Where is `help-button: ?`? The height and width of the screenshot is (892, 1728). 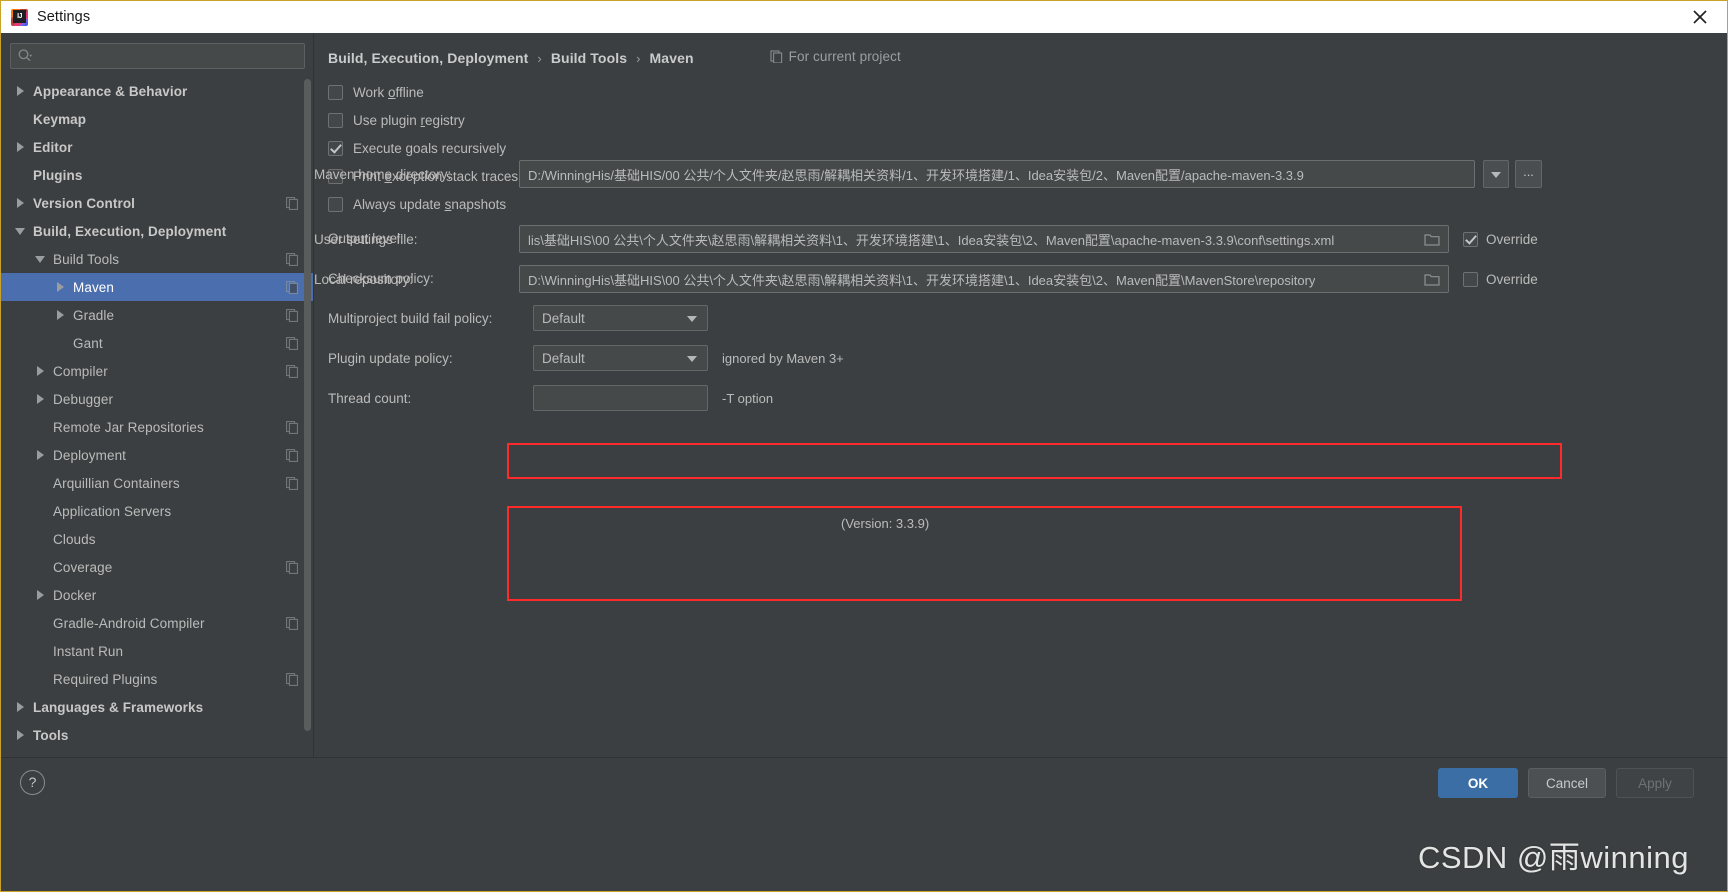 help-button: ? is located at coordinates (32, 782).